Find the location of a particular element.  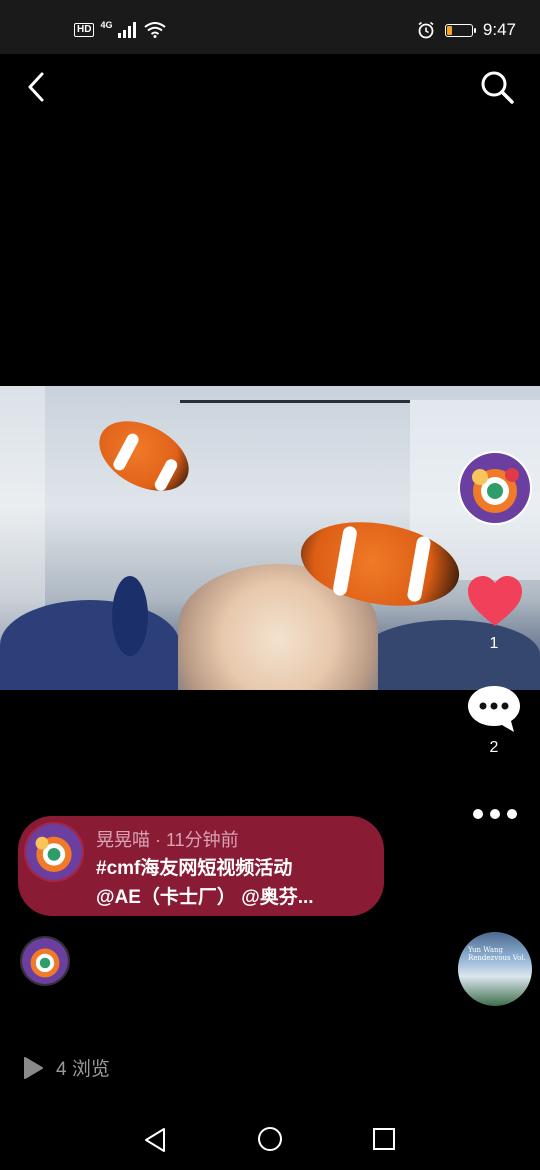

music-disc-title: Yun Wang is located at coordinates (486, 950).